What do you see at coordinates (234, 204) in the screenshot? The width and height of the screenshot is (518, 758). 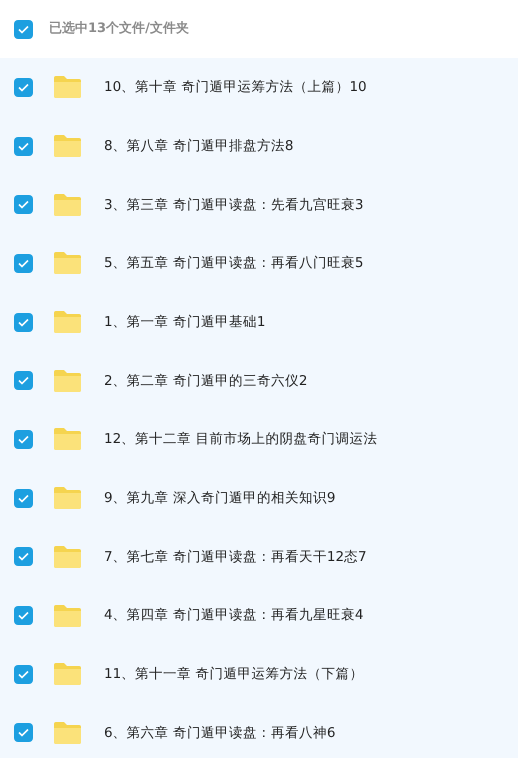 I see `folder-name: 3、第三章 奇门遁甲读盘：先看九宫旺衰3` at bounding box center [234, 204].